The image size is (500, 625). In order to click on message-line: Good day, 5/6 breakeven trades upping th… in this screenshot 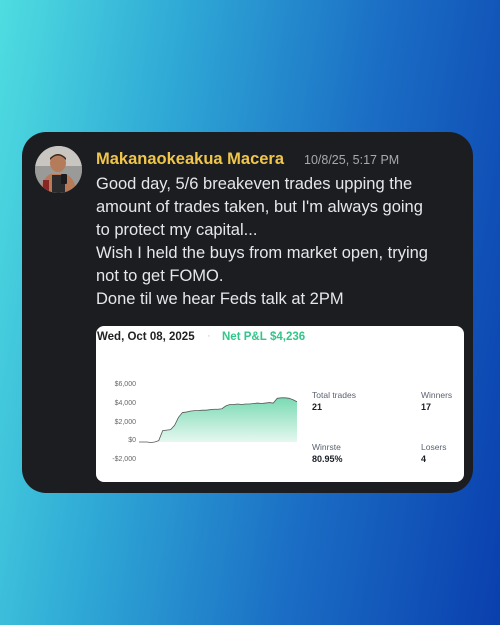, I will do `click(254, 184)`.